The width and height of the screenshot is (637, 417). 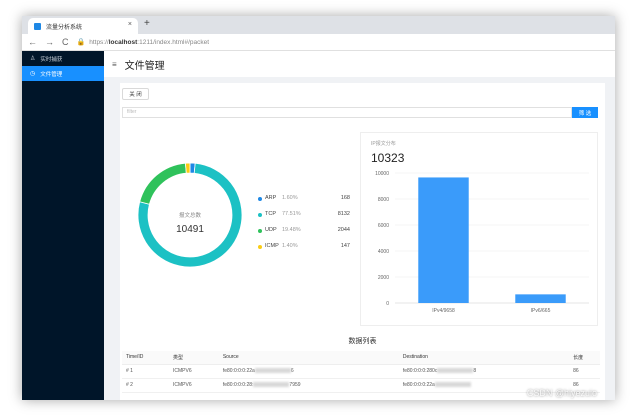 What do you see at coordinates (359, 64) in the screenshot?
I see `page-header: ≡ 文件管理` at bounding box center [359, 64].